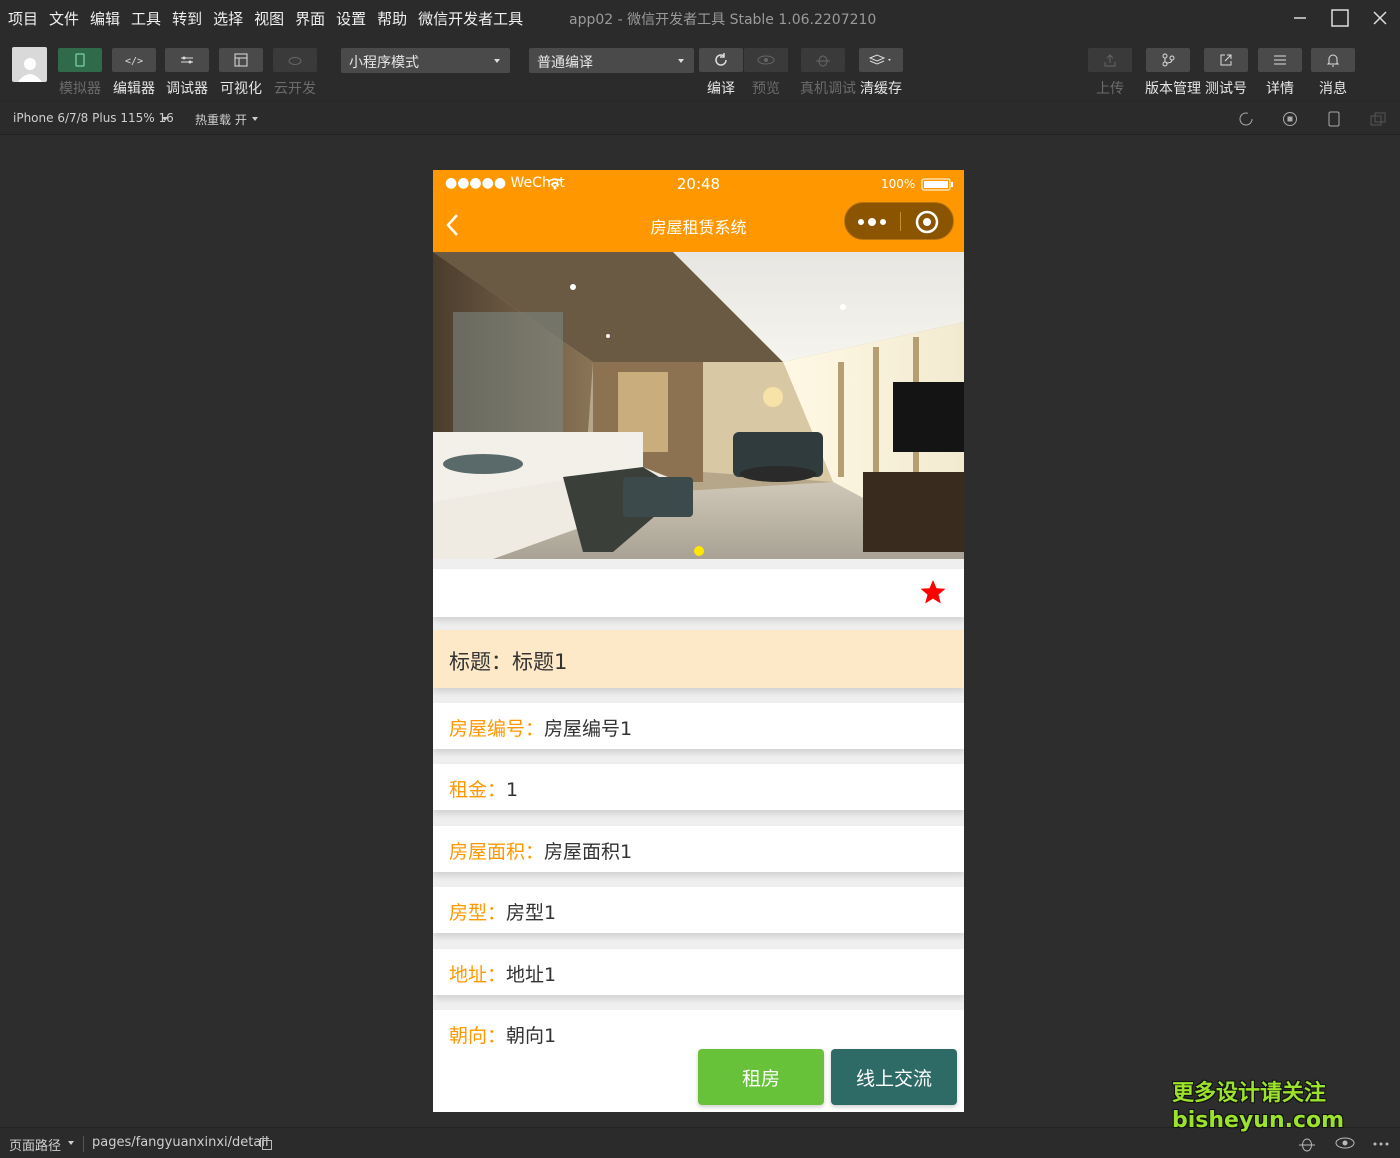  I want to click on title-card: 标题：标题1, so click(698, 659).